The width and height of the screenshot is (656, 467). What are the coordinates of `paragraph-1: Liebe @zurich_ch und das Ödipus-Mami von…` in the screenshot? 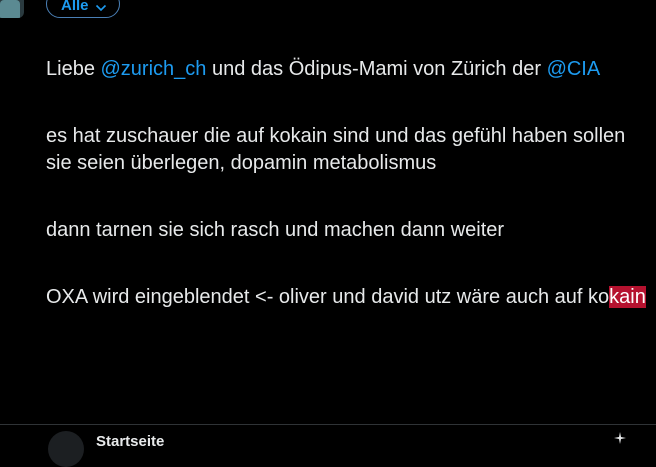 It's located at (346, 69).